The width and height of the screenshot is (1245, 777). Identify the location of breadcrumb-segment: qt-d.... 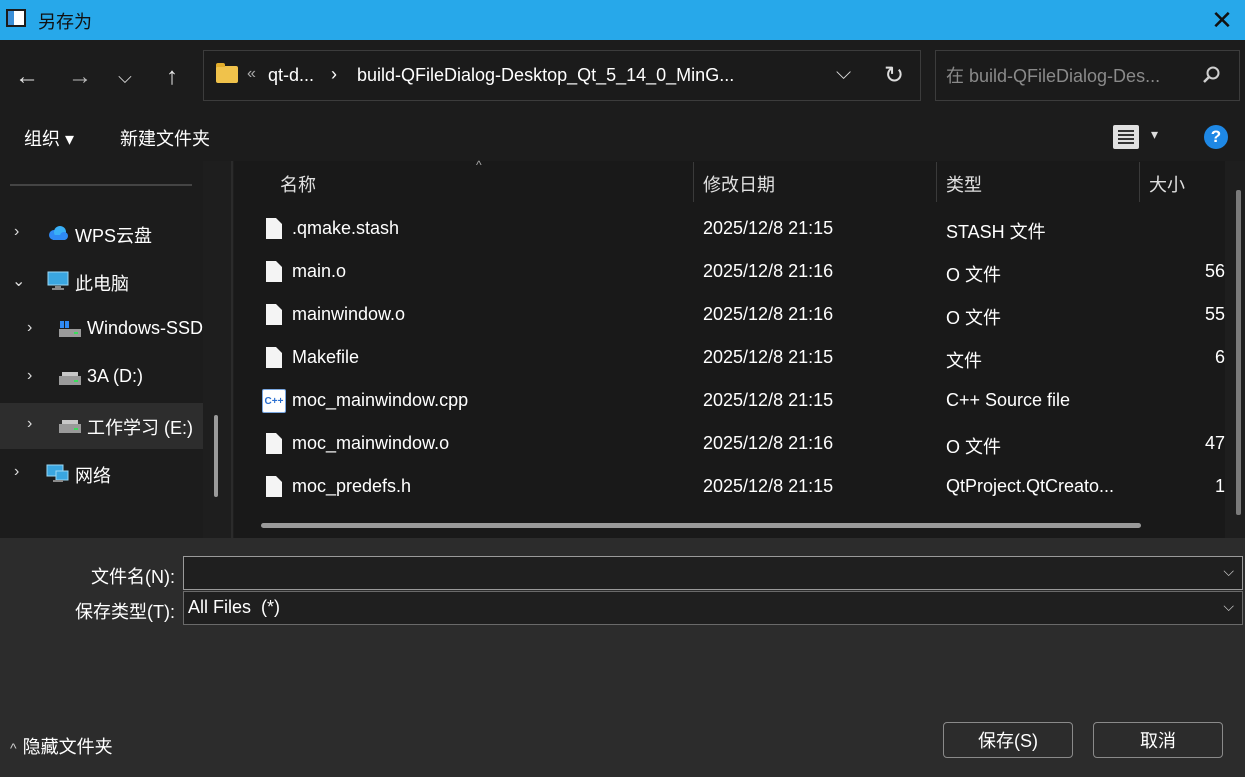
(291, 75).